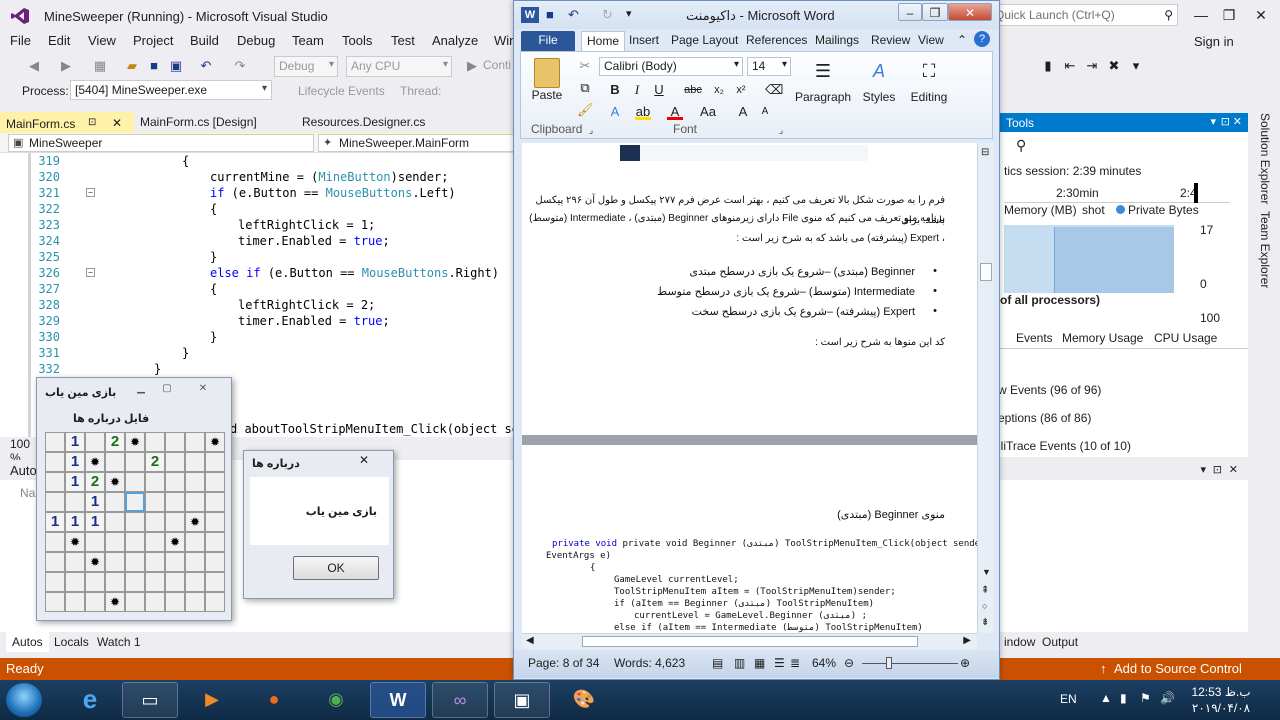 The image size is (1280, 720). Describe the element at coordinates (1201, 15) in the screenshot. I see `minimize-button: —` at that location.